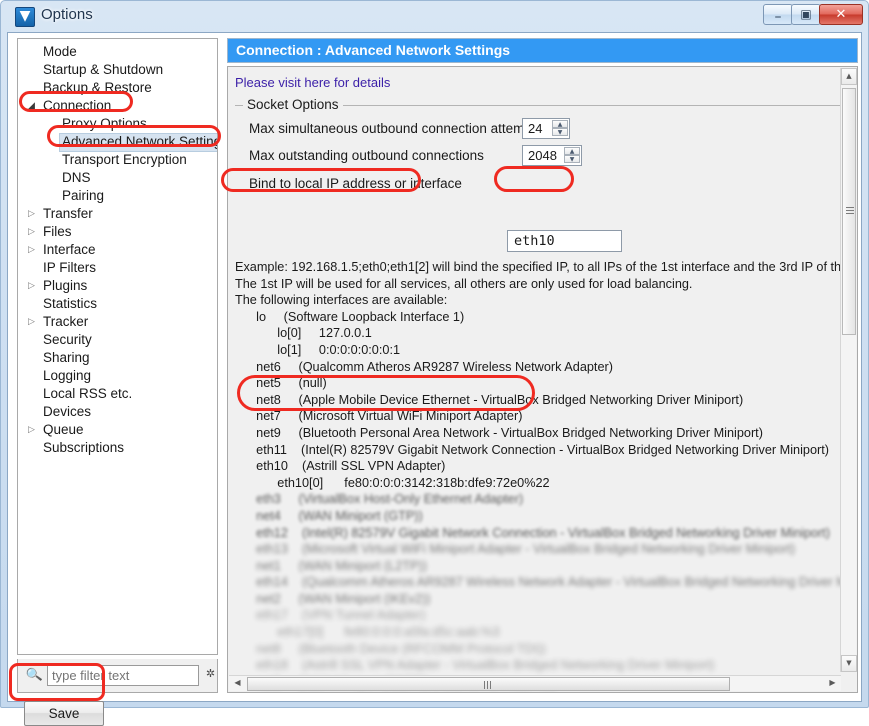 The image size is (869, 726). Describe the element at coordinates (237, 683) in the screenshot. I see `scroll-left-icon: ◀` at that location.